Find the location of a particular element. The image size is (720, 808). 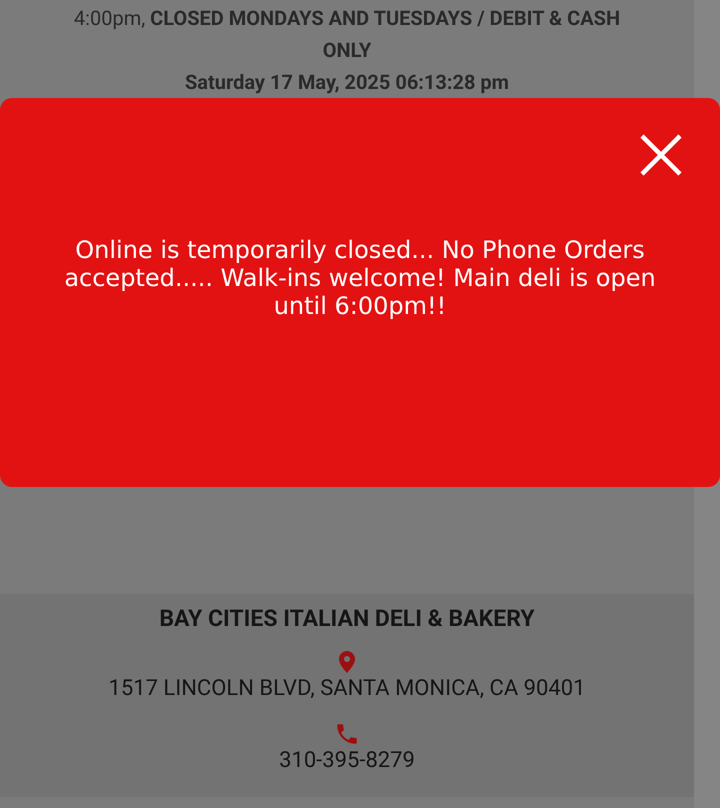

business-name: BAY CITIES ITALIAN DELI & BAKERY is located at coordinates (347, 619).